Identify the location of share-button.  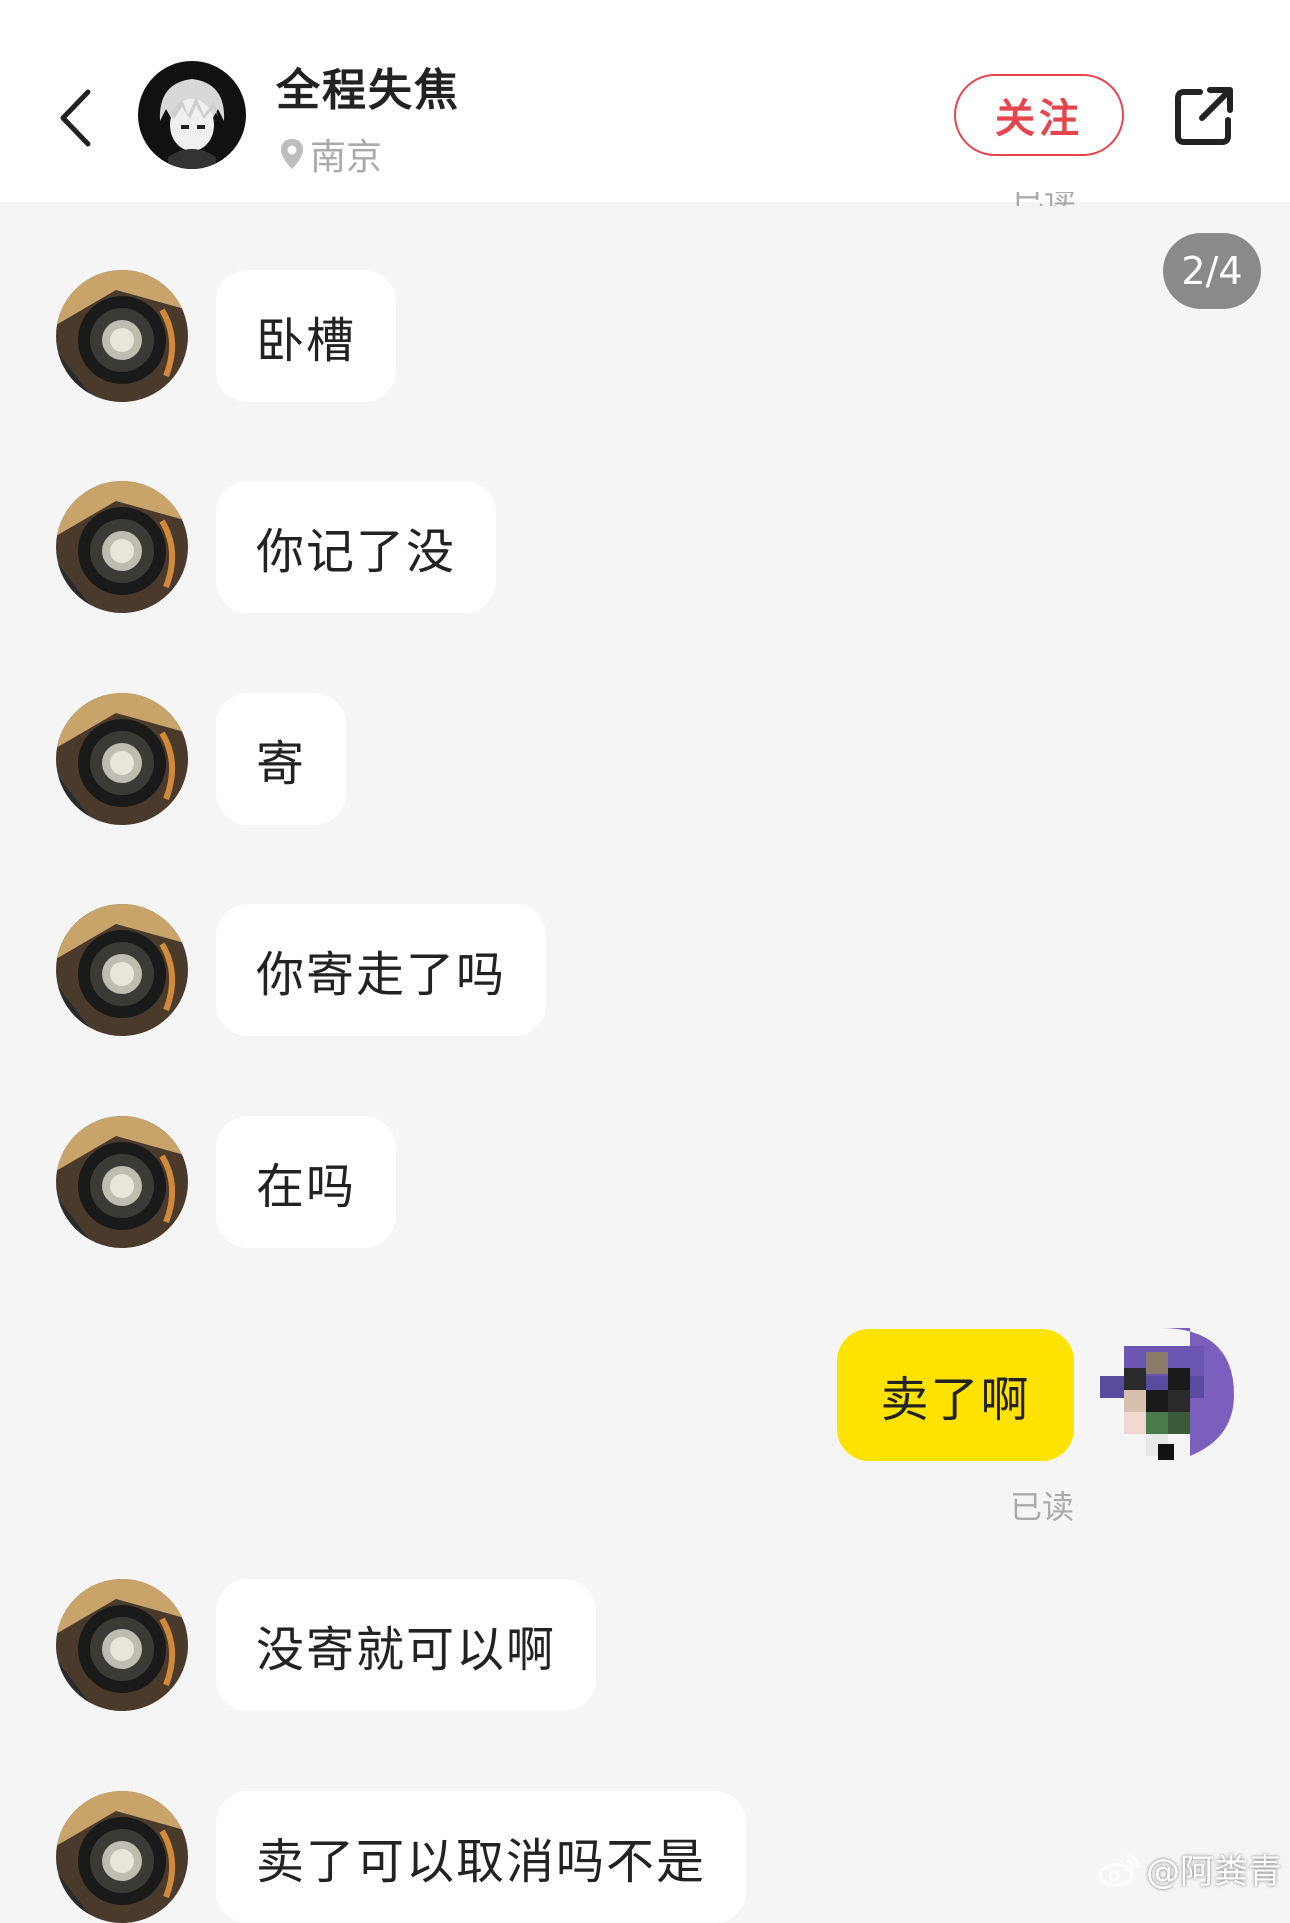
(1204, 116).